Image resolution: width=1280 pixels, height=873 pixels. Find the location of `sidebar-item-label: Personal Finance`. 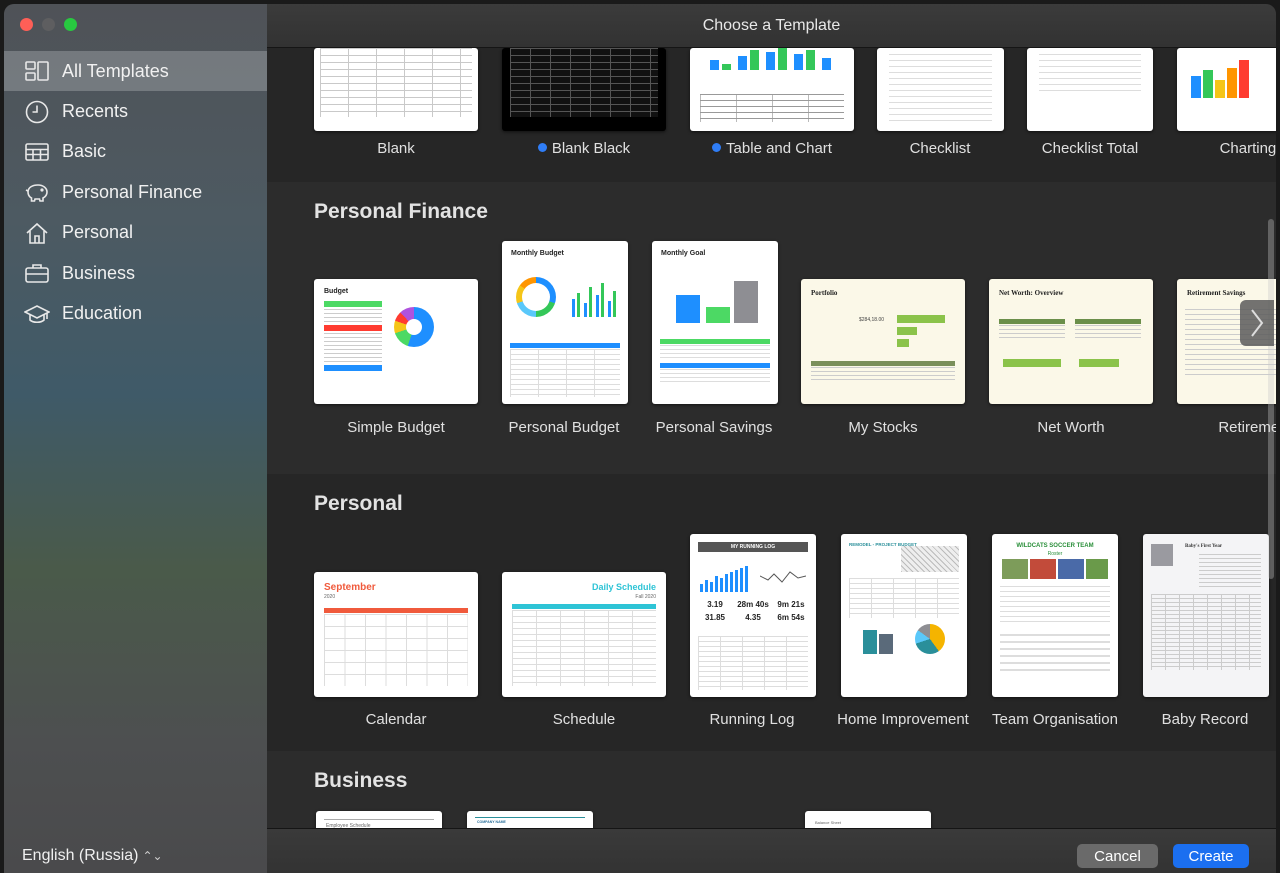

sidebar-item-label: Personal Finance is located at coordinates (132, 191).